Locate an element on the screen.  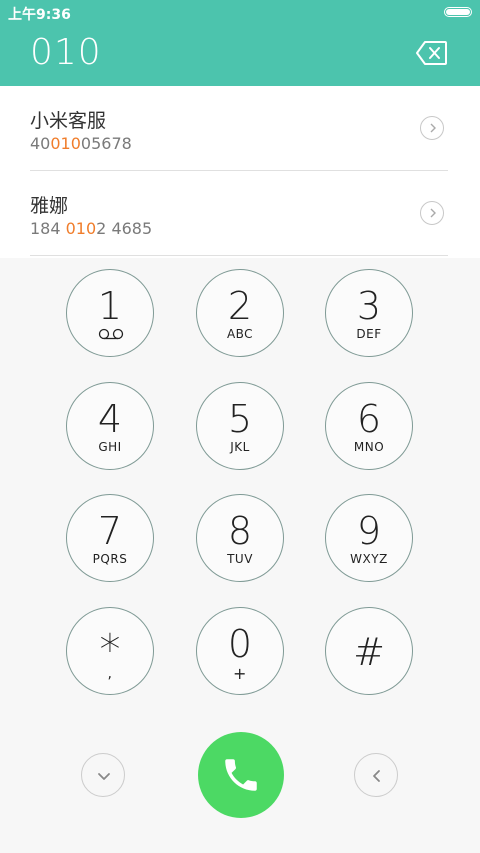
key-digit: 3 is located at coordinates (369, 306).